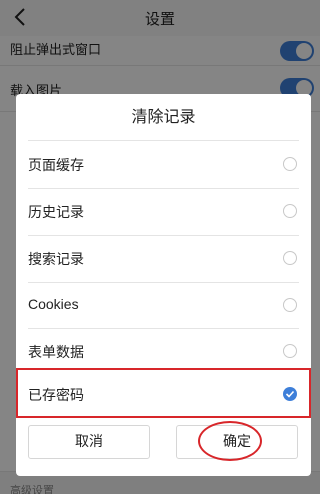 The width and height of the screenshot is (320, 494). I want to click on annotation-highlight-box, so click(163, 393).